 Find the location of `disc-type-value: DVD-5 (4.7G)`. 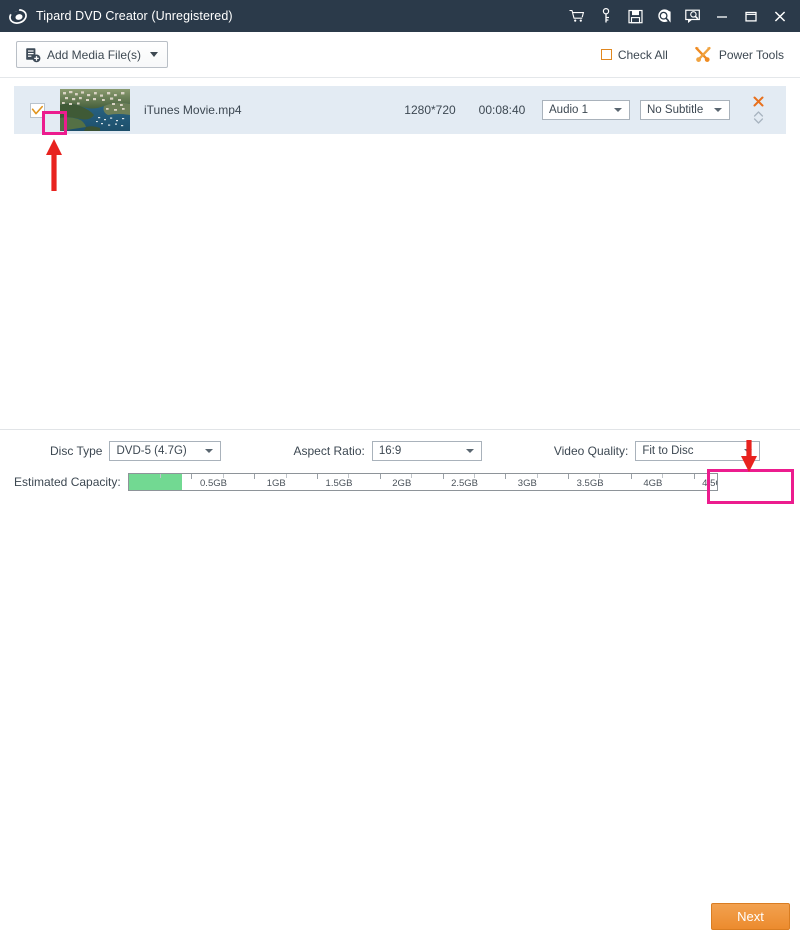

disc-type-value: DVD-5 (4.7G) is located at coordinates (151, 451).